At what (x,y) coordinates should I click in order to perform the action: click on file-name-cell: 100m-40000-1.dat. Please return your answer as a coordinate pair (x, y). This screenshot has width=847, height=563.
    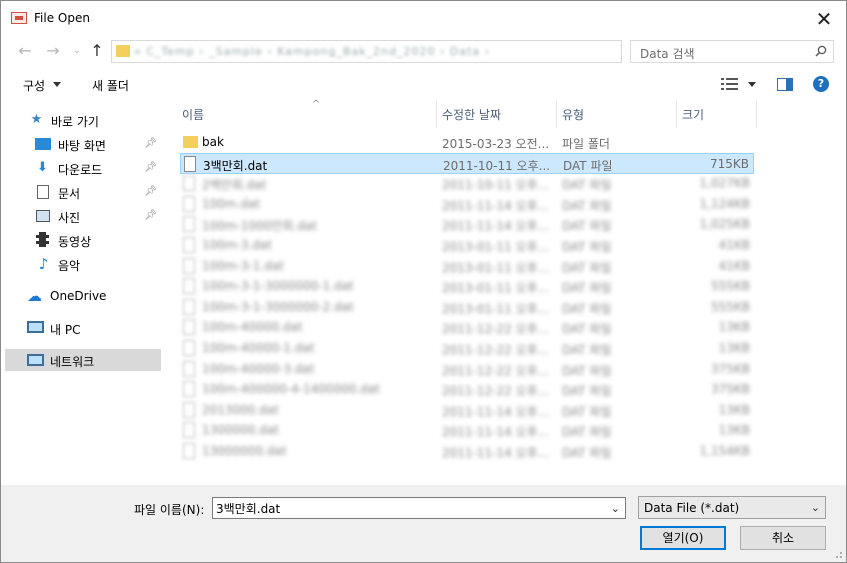
    Looking at the image, I should click on (258, 348).